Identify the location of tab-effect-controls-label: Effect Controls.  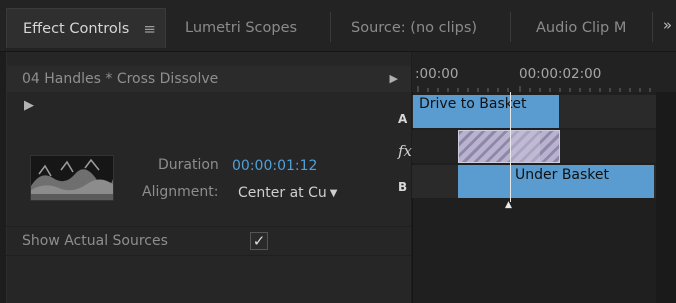
(76, 28).